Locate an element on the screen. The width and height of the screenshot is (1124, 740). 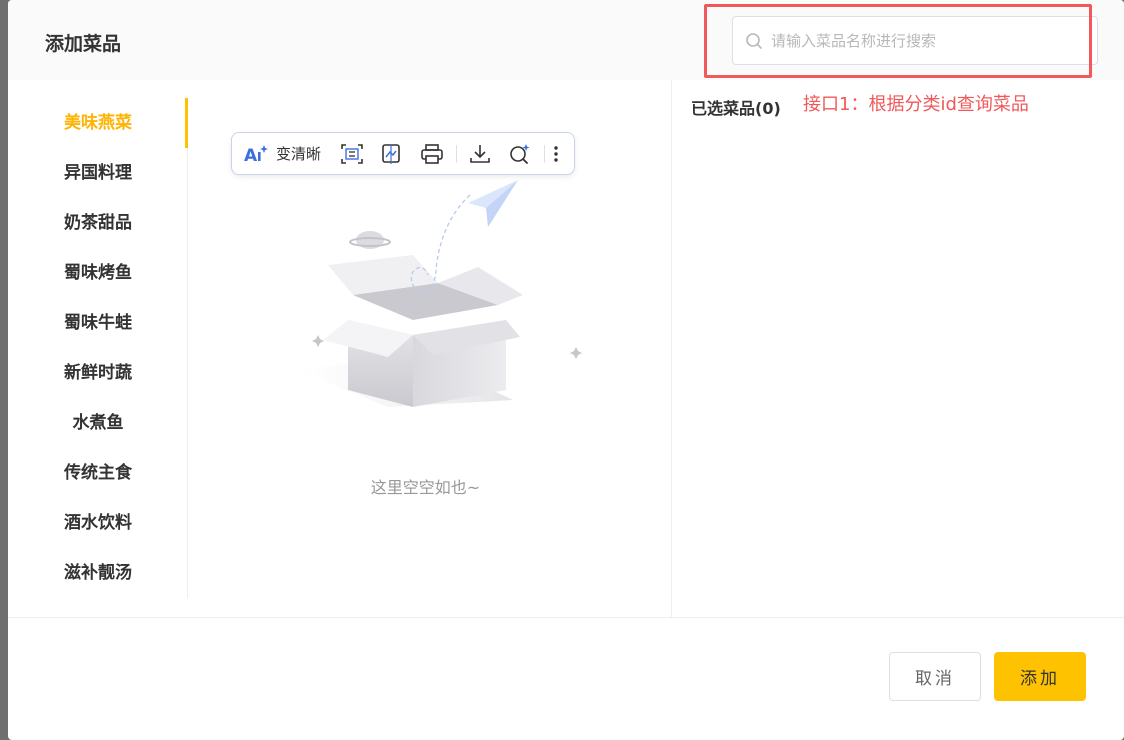
category-label: 异国料理 is located at coordinates (98, 173).